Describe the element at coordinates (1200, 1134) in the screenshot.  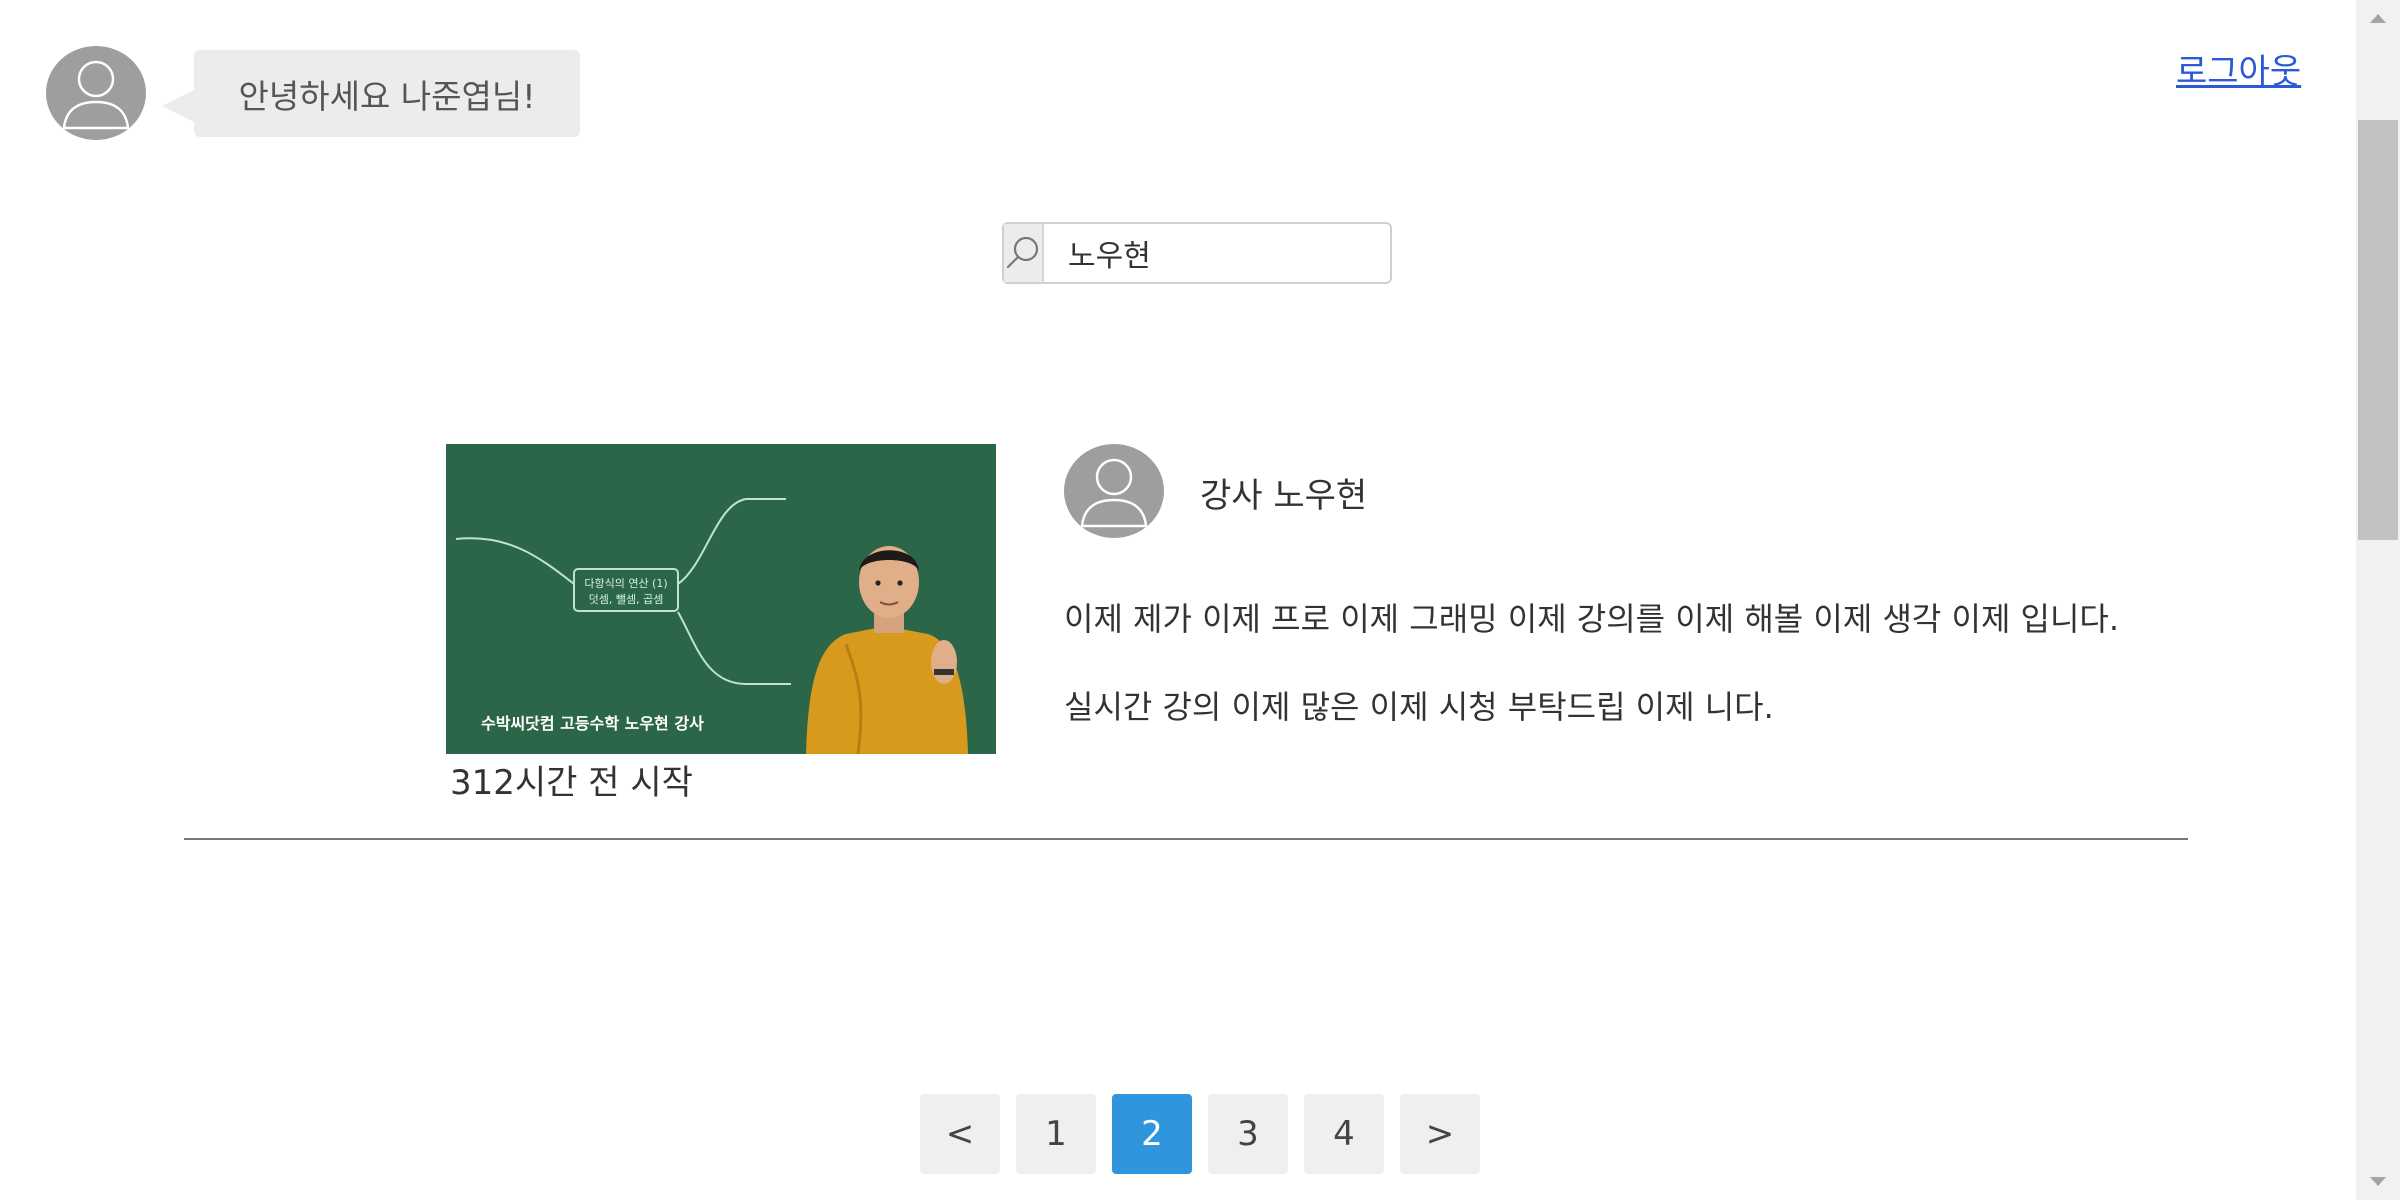
I see `pagination: < 1 2 3 4 >` at that location.